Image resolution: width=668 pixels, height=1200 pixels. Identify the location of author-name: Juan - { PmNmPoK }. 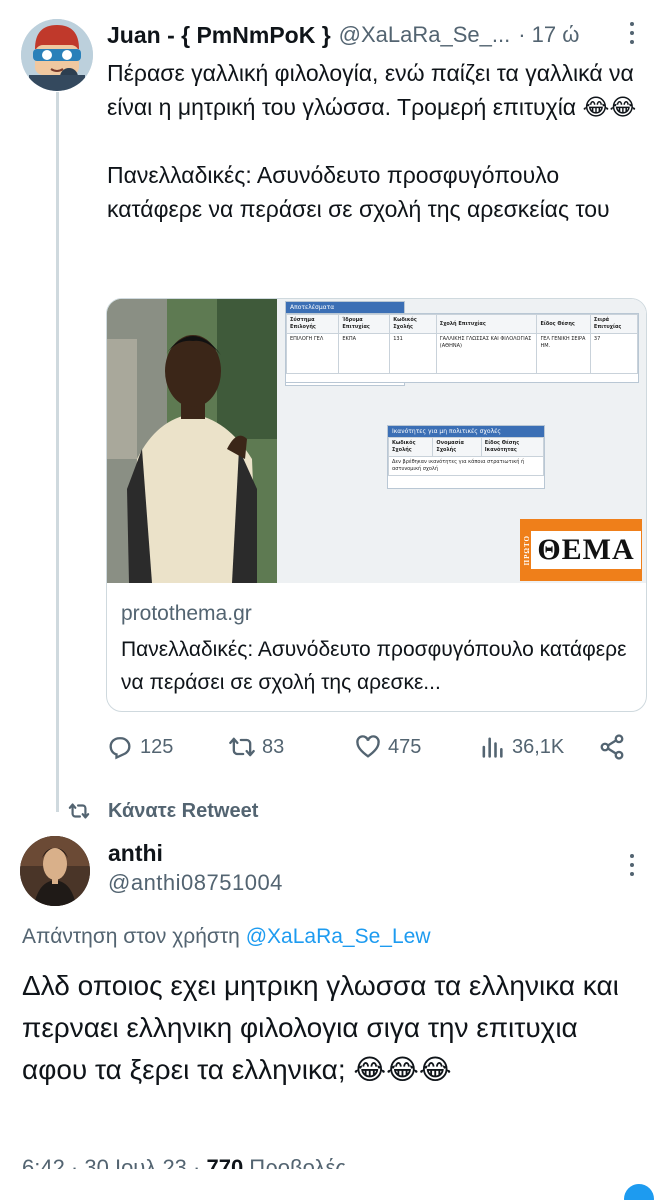
(219, 35).